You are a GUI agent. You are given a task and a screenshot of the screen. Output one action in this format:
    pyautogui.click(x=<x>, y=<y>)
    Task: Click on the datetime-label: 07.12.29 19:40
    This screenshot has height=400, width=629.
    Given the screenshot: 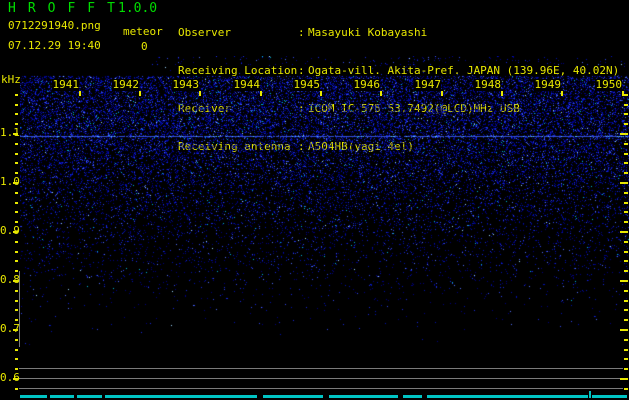 What is the action you would take?
    pyautogui.click(x=54, y=45)
    